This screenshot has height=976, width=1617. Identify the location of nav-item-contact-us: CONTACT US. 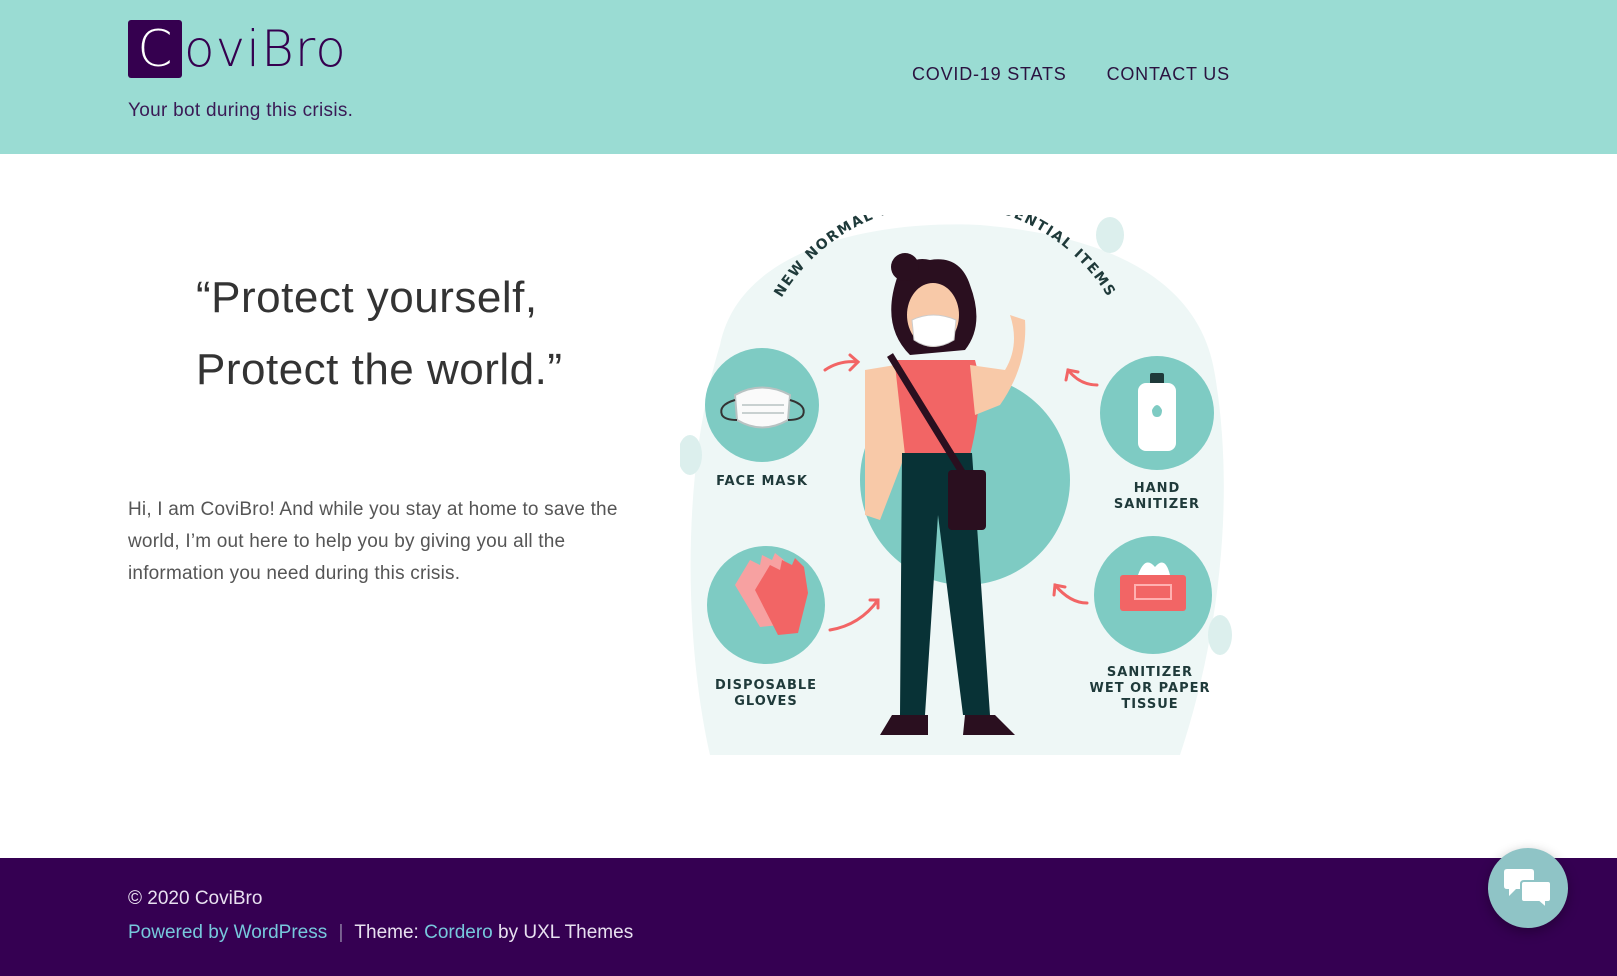
(1168, 74).